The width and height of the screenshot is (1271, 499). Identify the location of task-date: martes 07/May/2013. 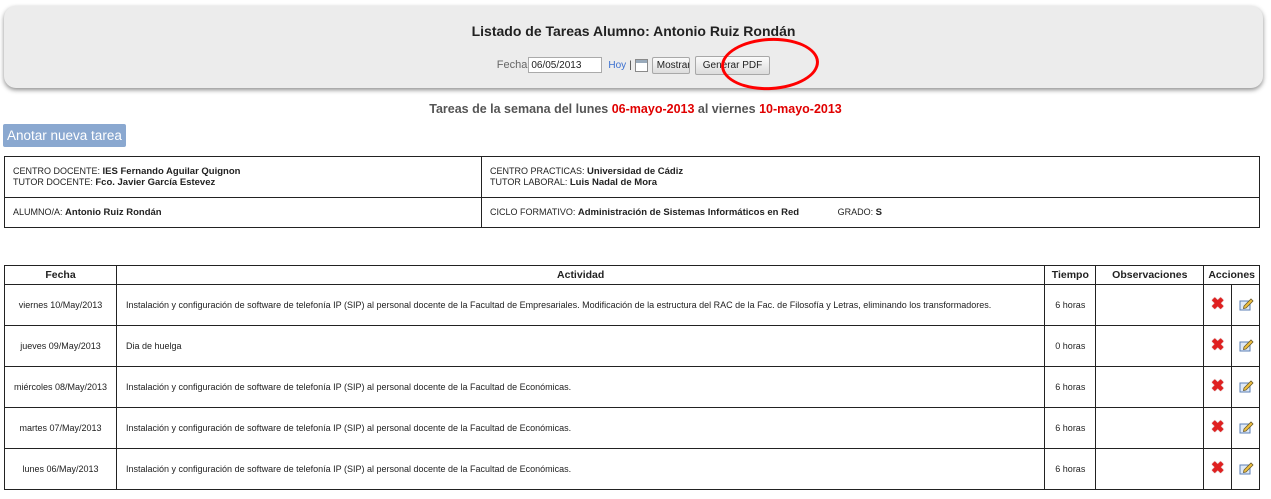
(60, 428).